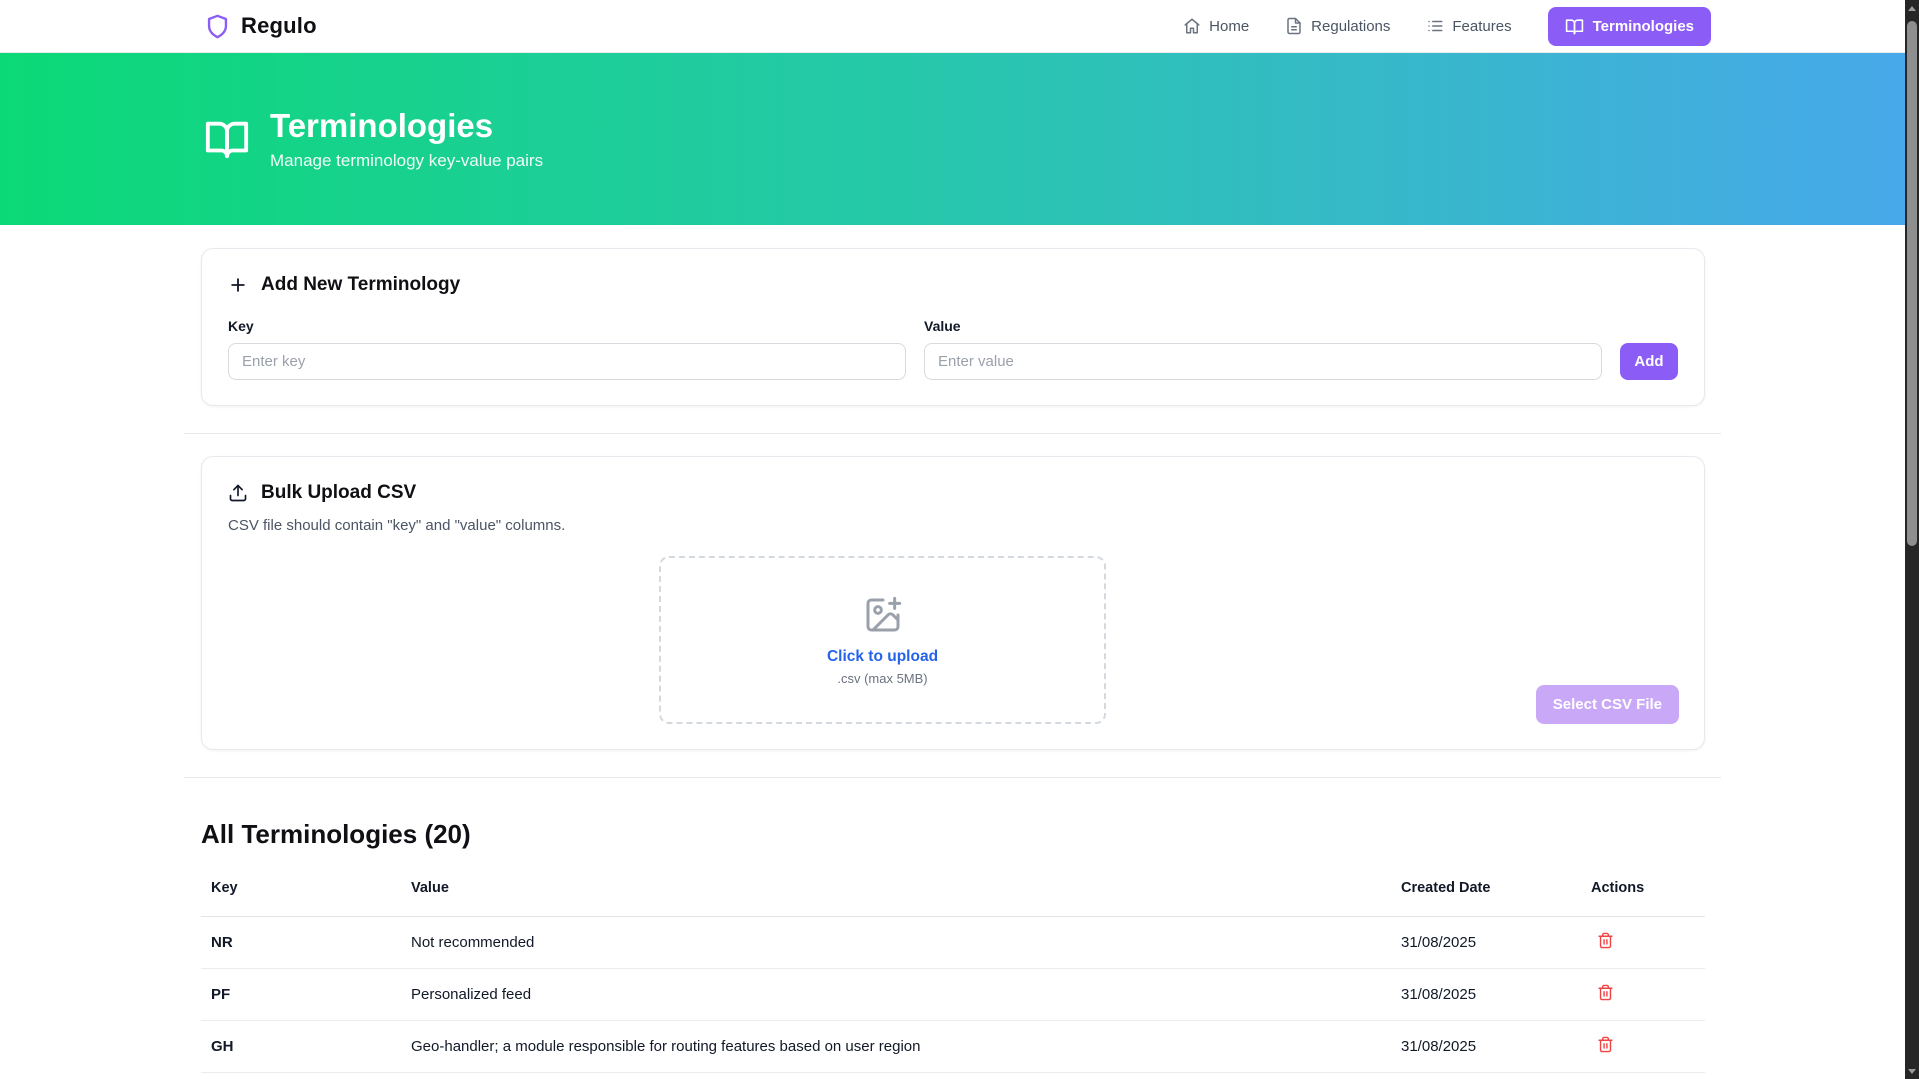 Image resolution: width=1919 pixels, height=1079 pixels. I want to click on table-row: NR Not recommended 31/08/2025, so click(953, 942).